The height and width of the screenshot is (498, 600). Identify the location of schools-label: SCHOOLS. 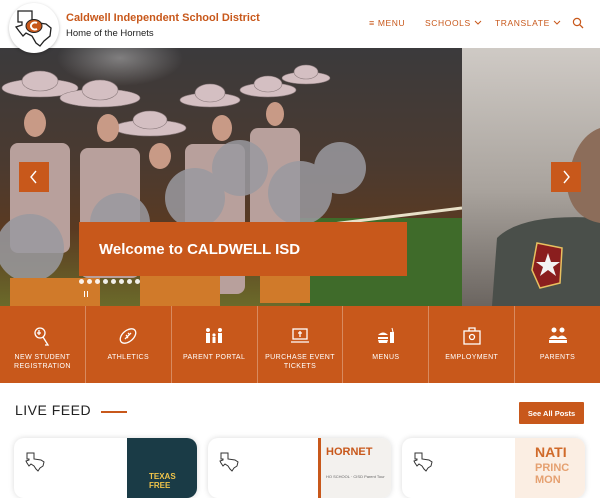
(448, 23).